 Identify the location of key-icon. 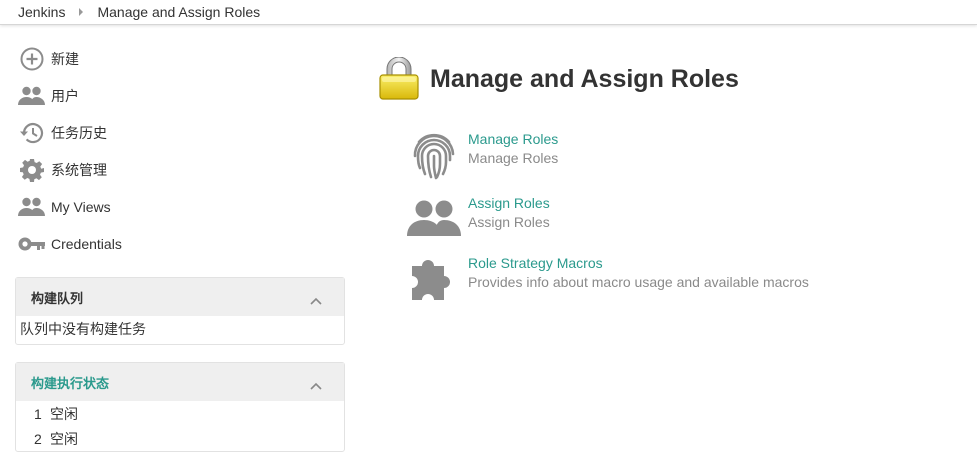
(31, 243).